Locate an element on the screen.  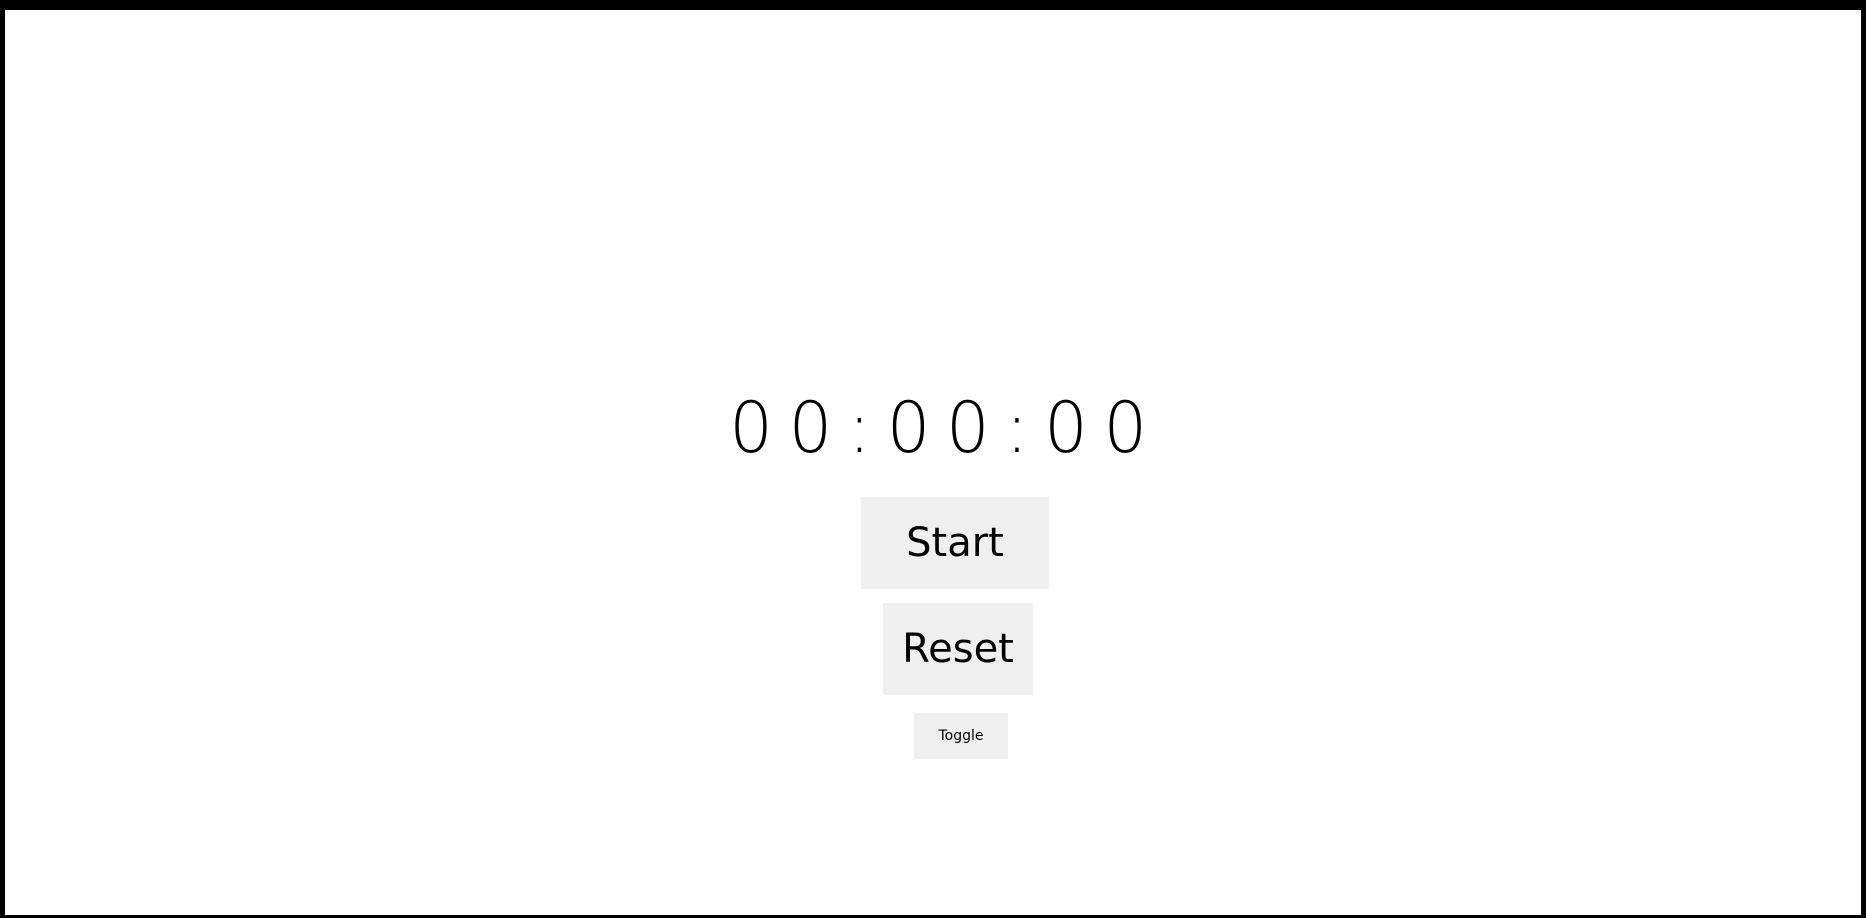
toggle-button: Toggle is located at coordinates (961, 736).